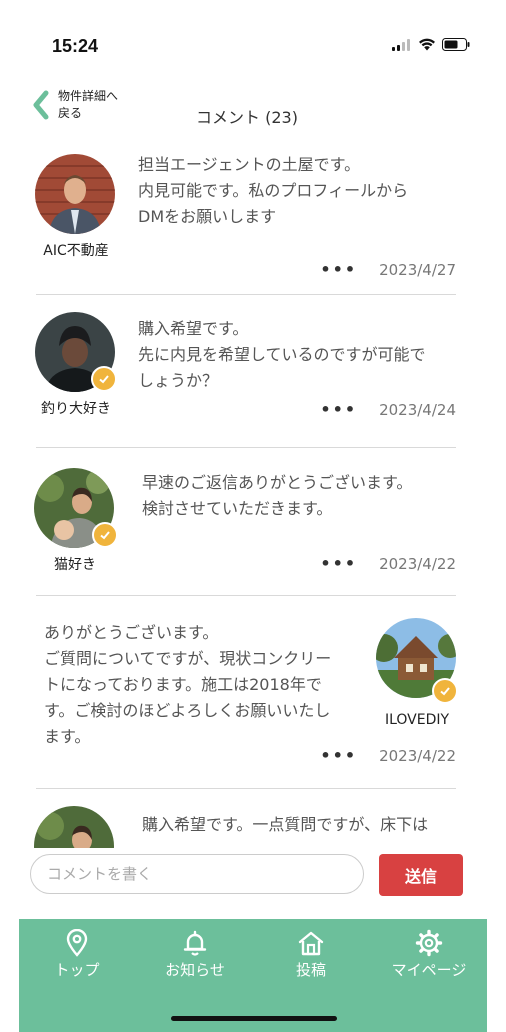 The height and width of the screenshot is (1032, 506). I want to click on tab-label: トップ, so click(77, 970).